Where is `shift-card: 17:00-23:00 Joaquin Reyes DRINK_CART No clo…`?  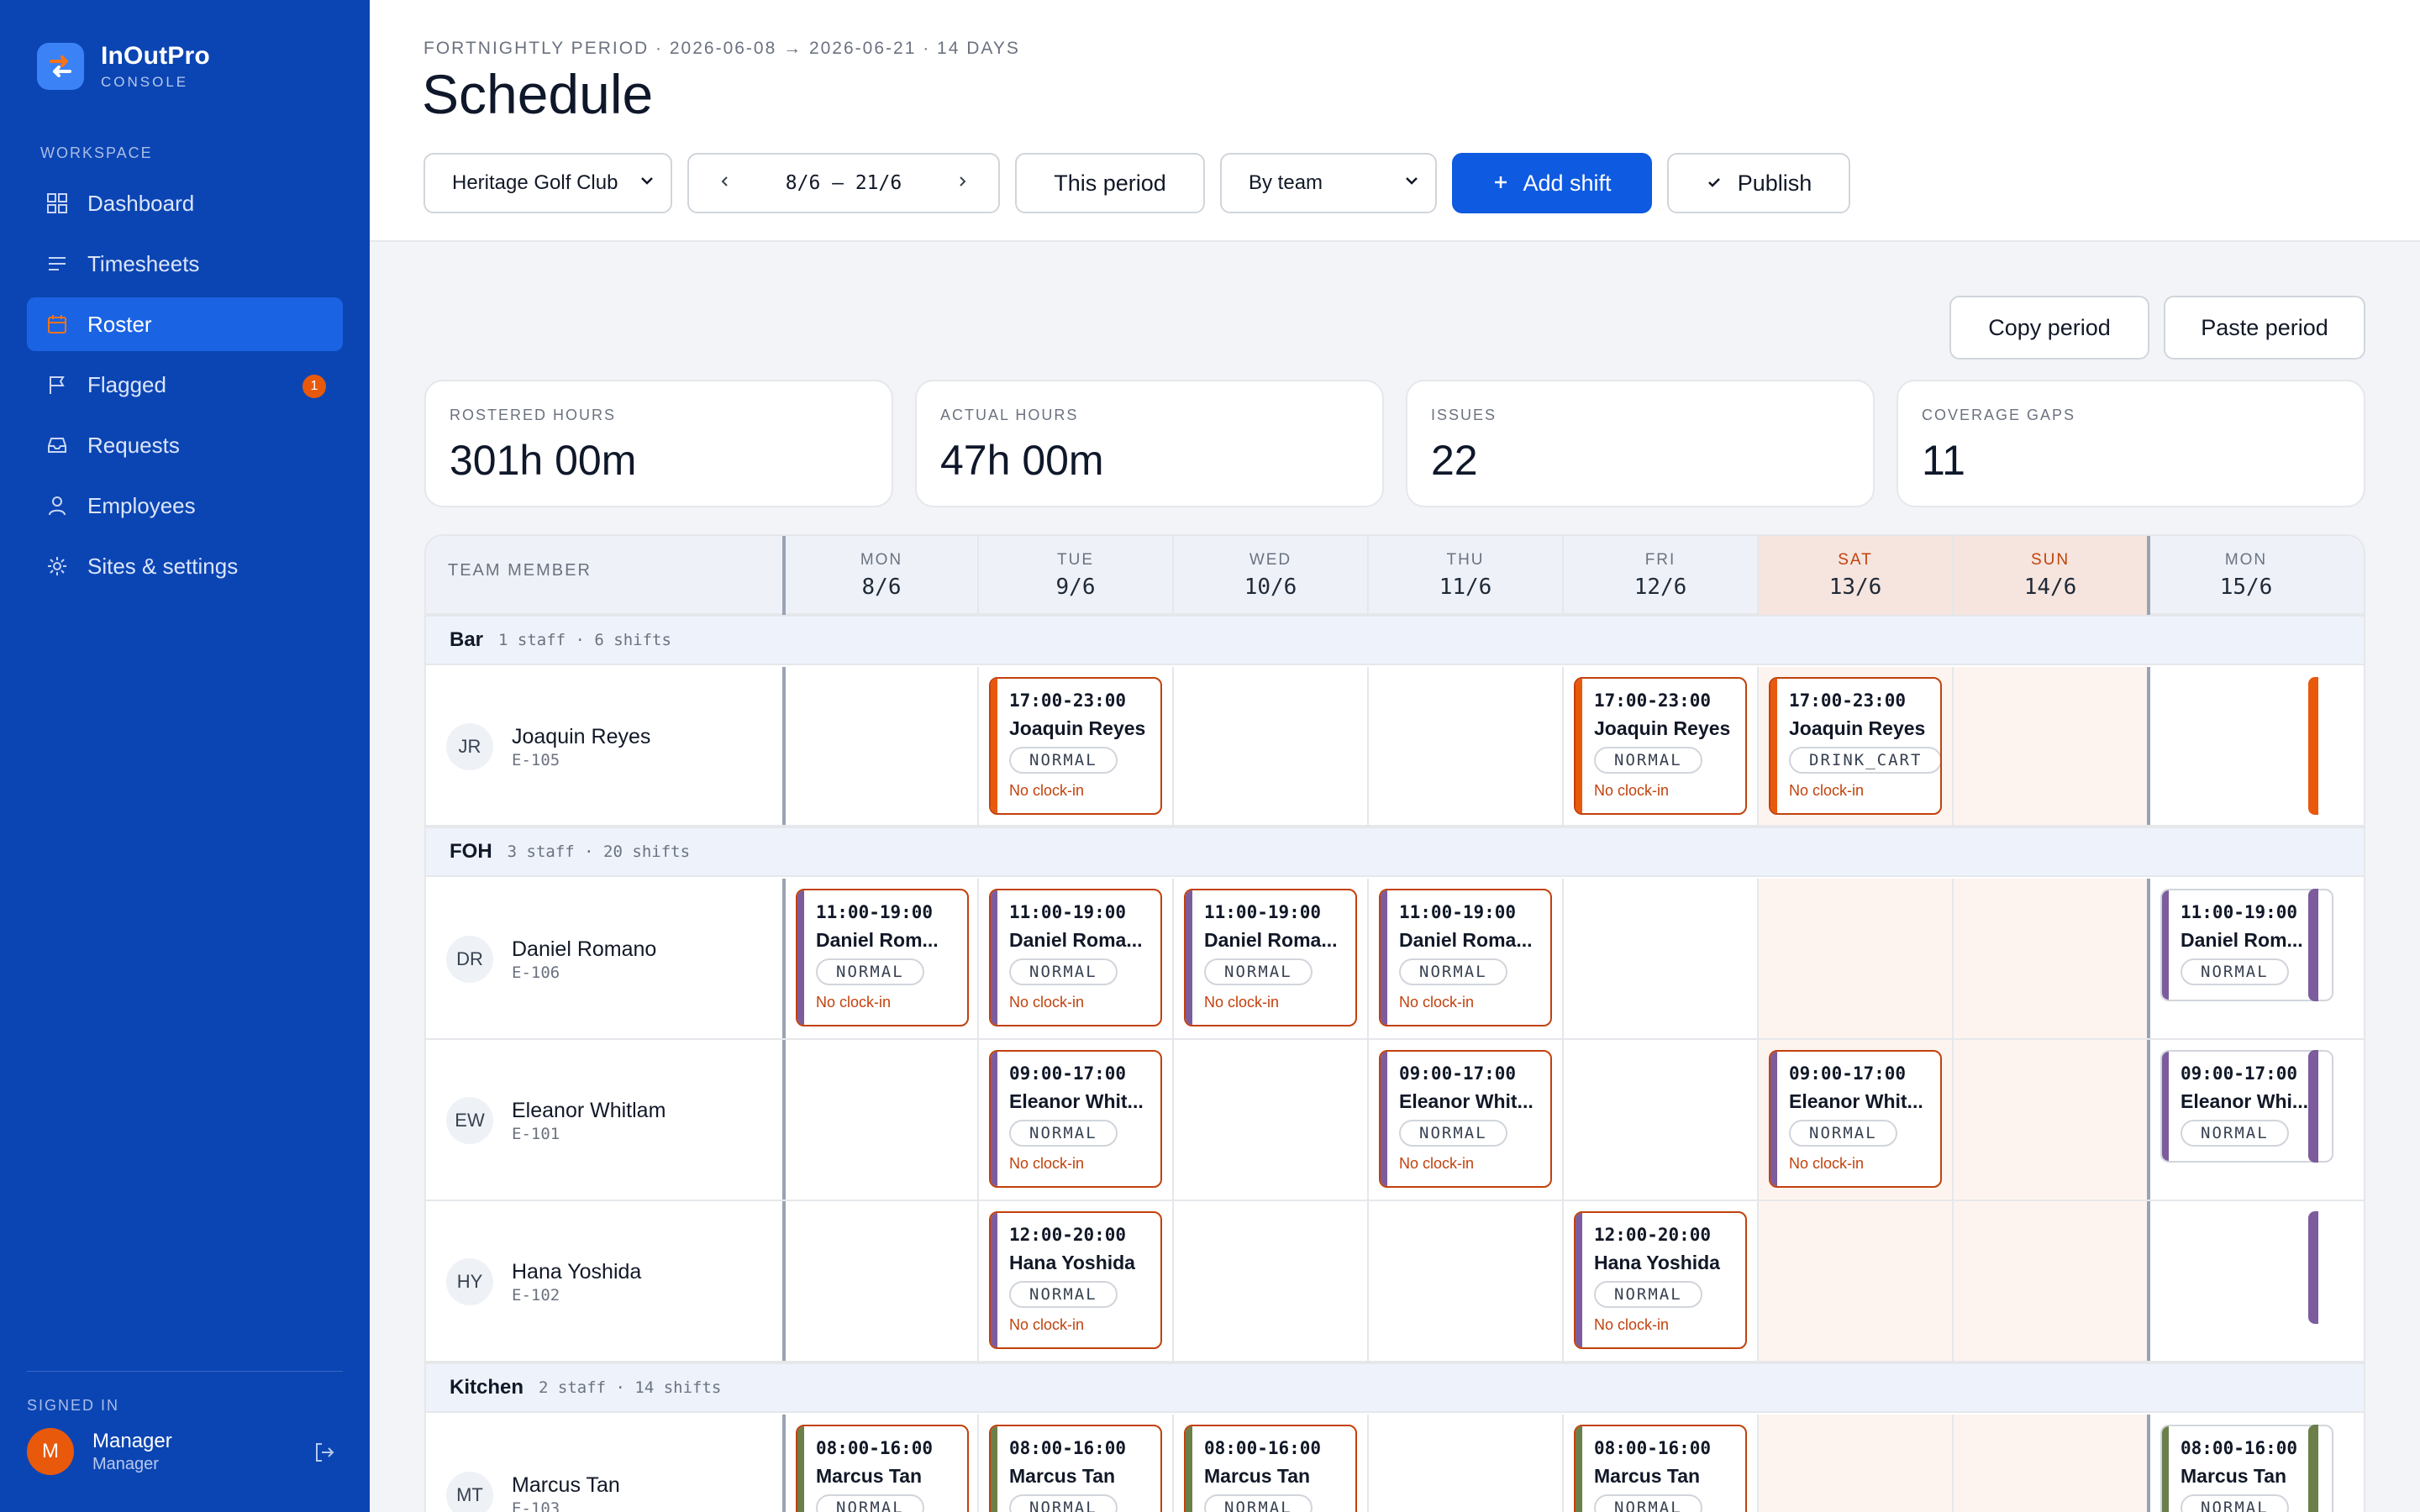 shift-card: 17:00-23:00 Joaquin Reyes DRINK_CART No clo… is located at coordinates (1856, 746).